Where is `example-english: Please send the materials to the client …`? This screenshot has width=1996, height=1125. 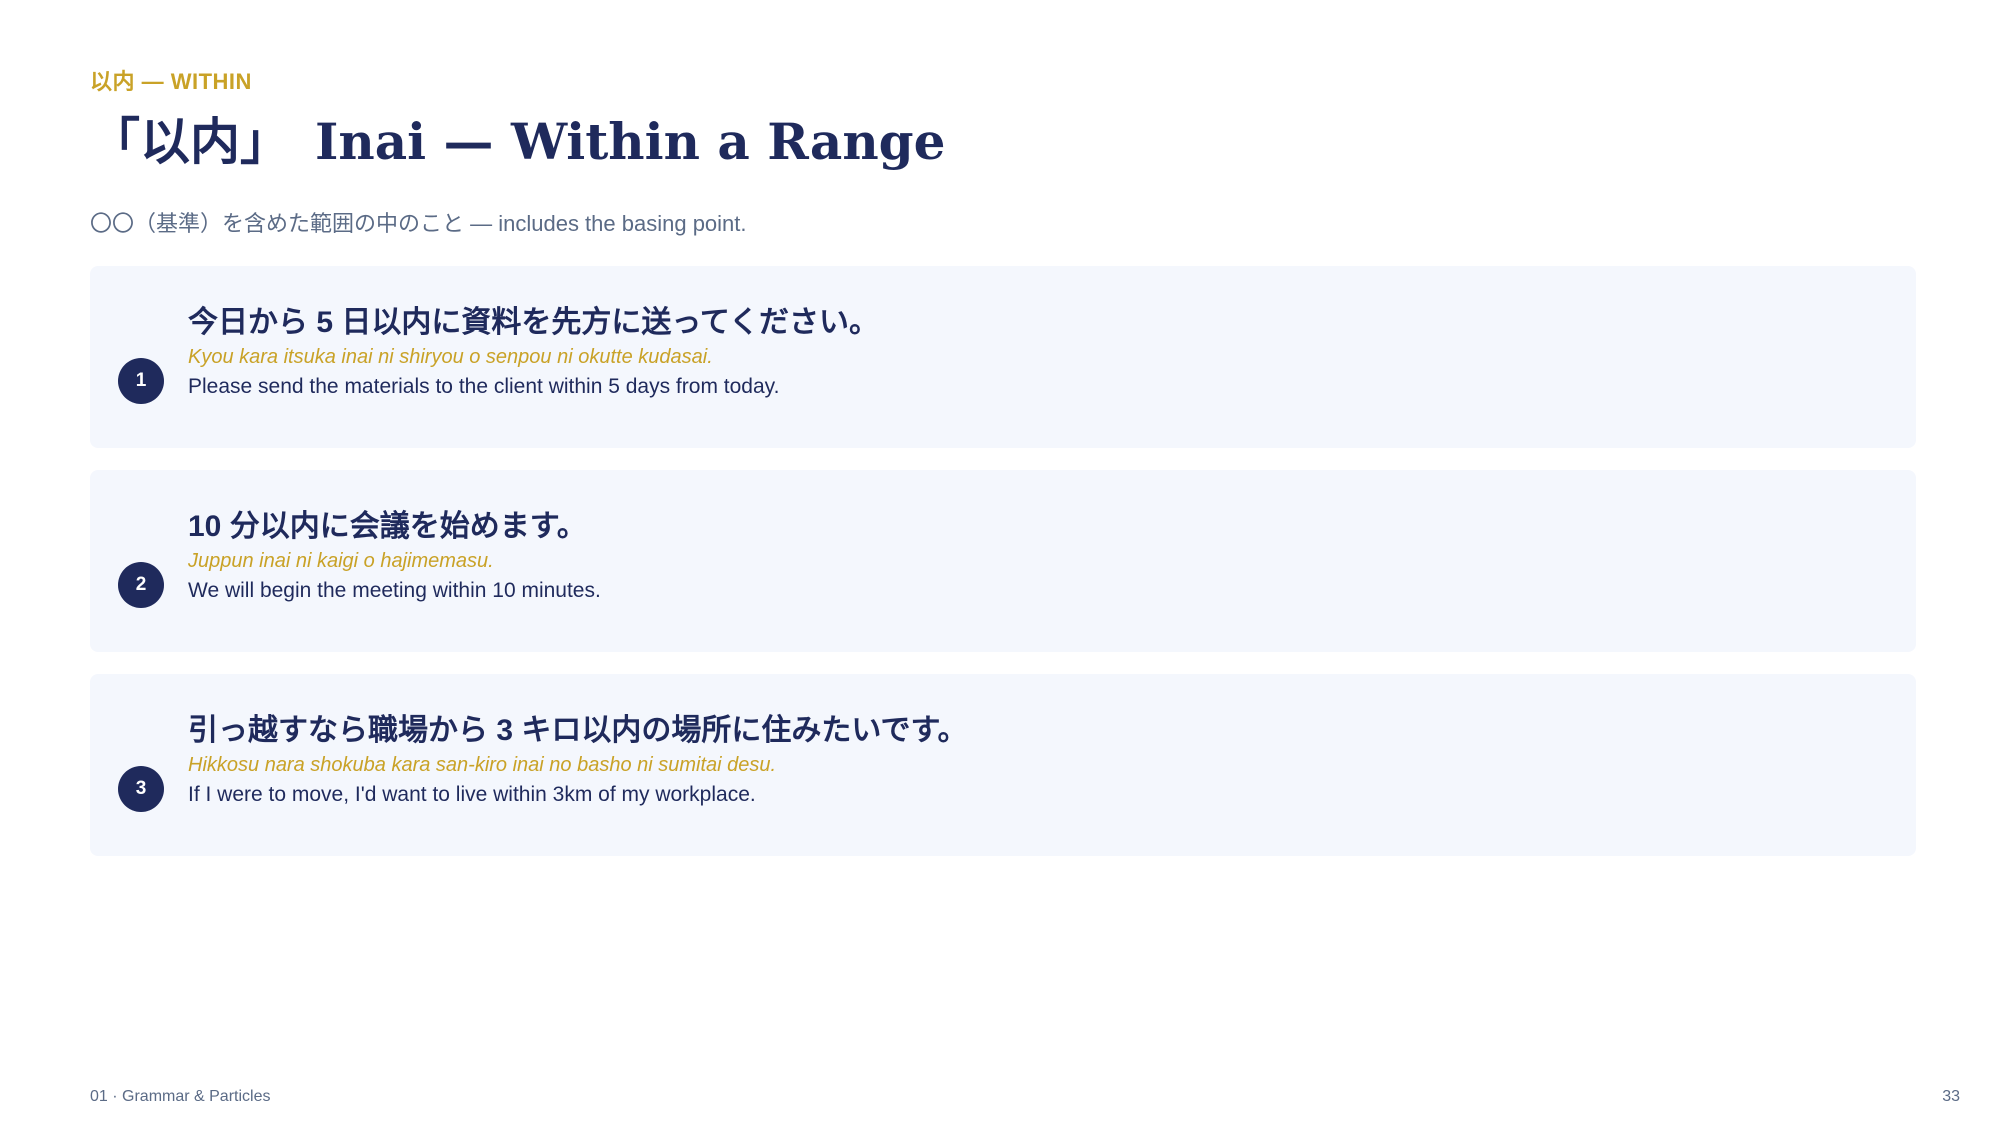
example-english: Please send the materials to the client … is located at coordinates (484, 386).